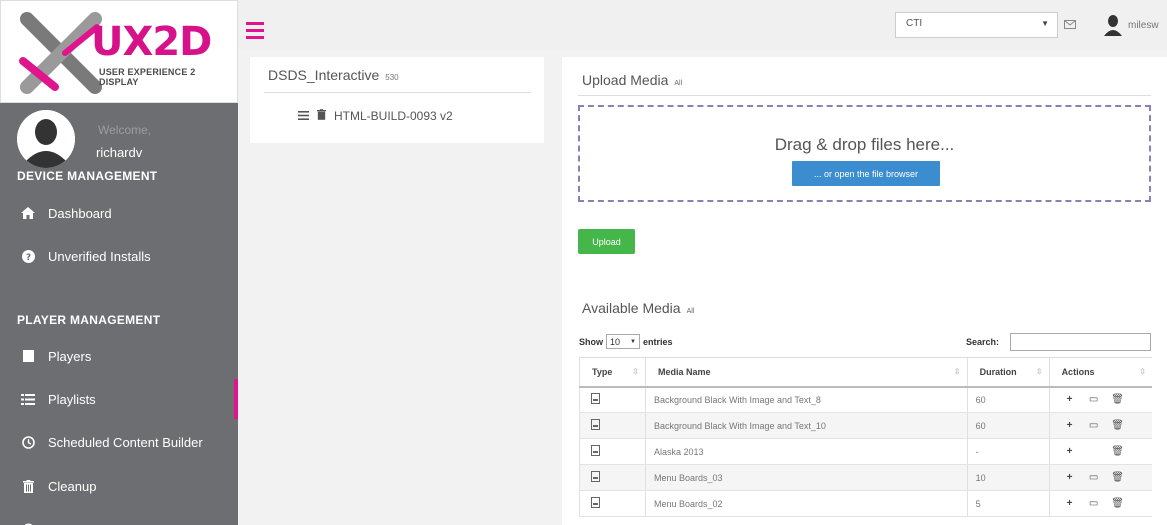 This screenshot has height=525, width=1167. What do you see at coordinates (1078, 371) in the screenshot?
I see `column-header-label: Actions` at bounding box center [1078, 371].